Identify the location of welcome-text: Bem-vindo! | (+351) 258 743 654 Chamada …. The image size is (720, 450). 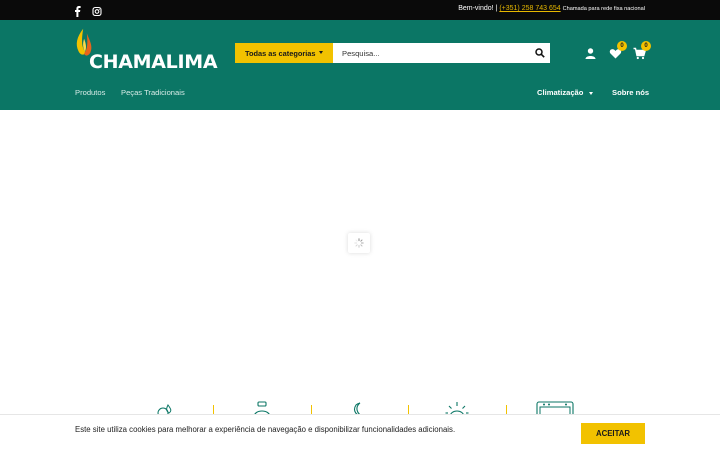
(551, 8).